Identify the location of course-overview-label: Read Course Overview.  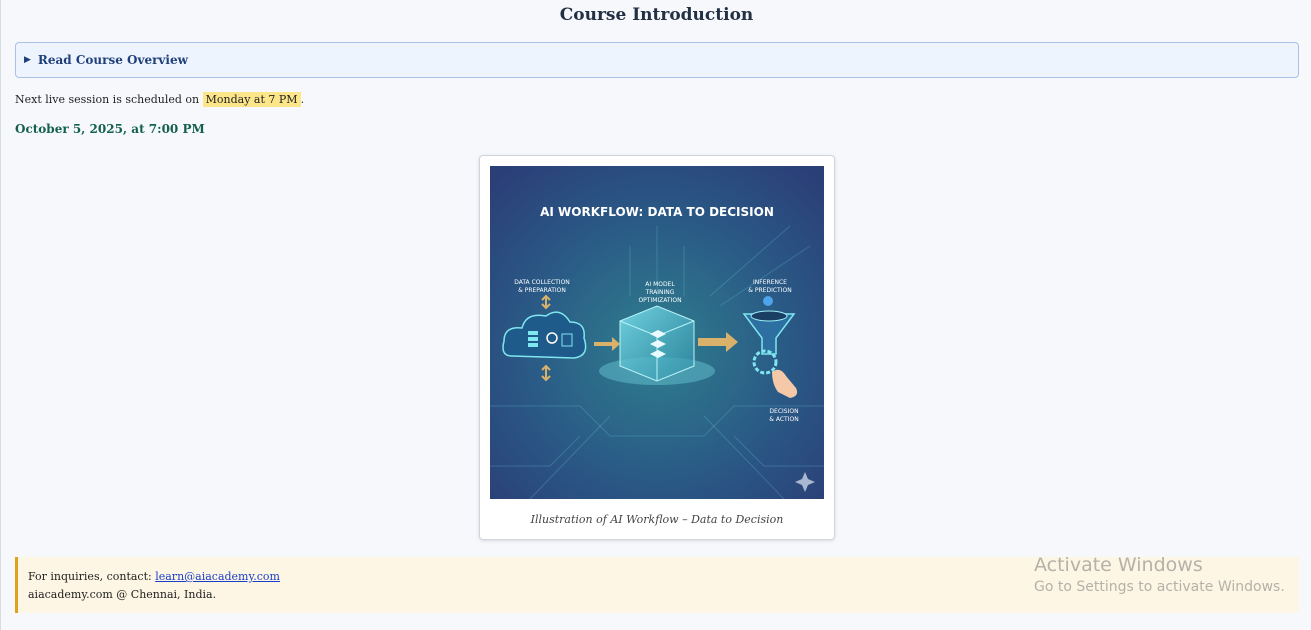
(112, 60).